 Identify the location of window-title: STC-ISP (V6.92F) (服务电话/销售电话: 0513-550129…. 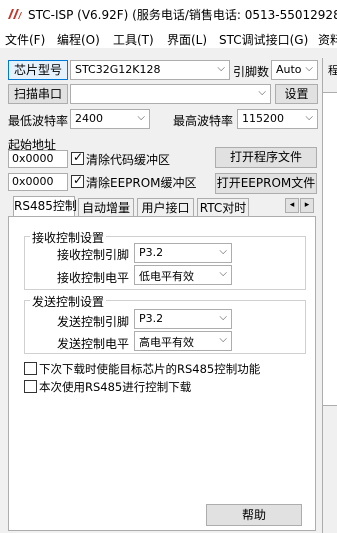
(182, 15).